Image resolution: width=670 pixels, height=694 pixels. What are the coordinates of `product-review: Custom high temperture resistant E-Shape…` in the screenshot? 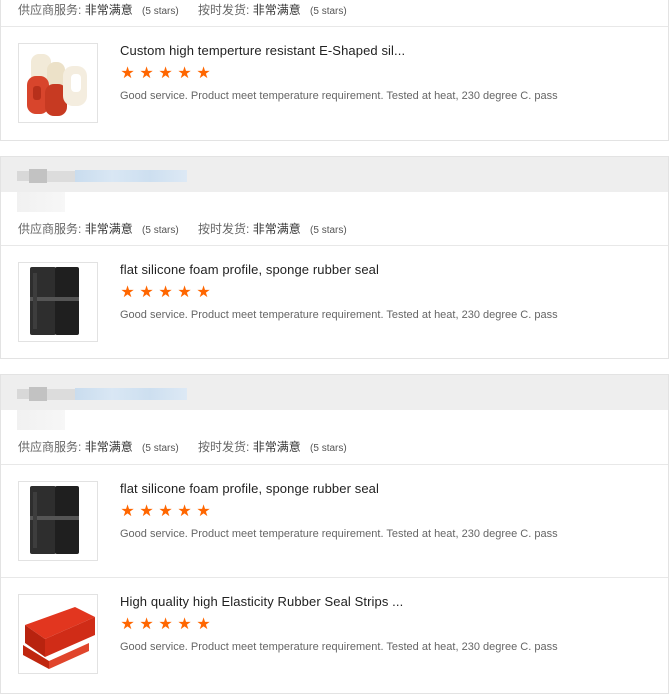 It's located at (334, 93).